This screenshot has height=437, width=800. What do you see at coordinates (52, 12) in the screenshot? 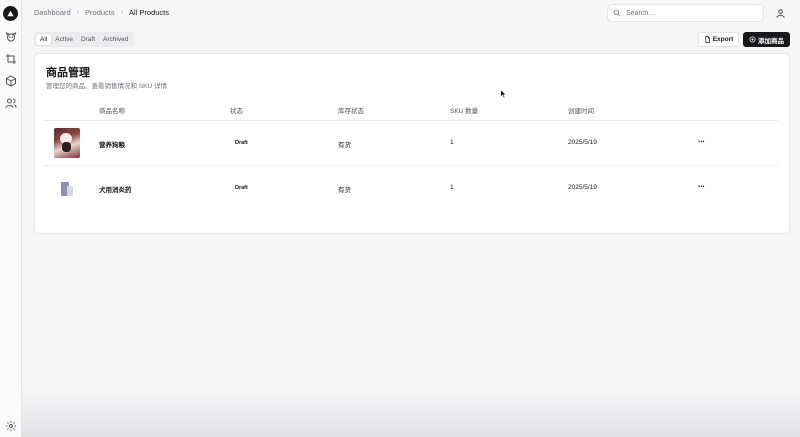
I see `breadcrumb-dashboard: Dashboard` at bounding box center [52, 12].